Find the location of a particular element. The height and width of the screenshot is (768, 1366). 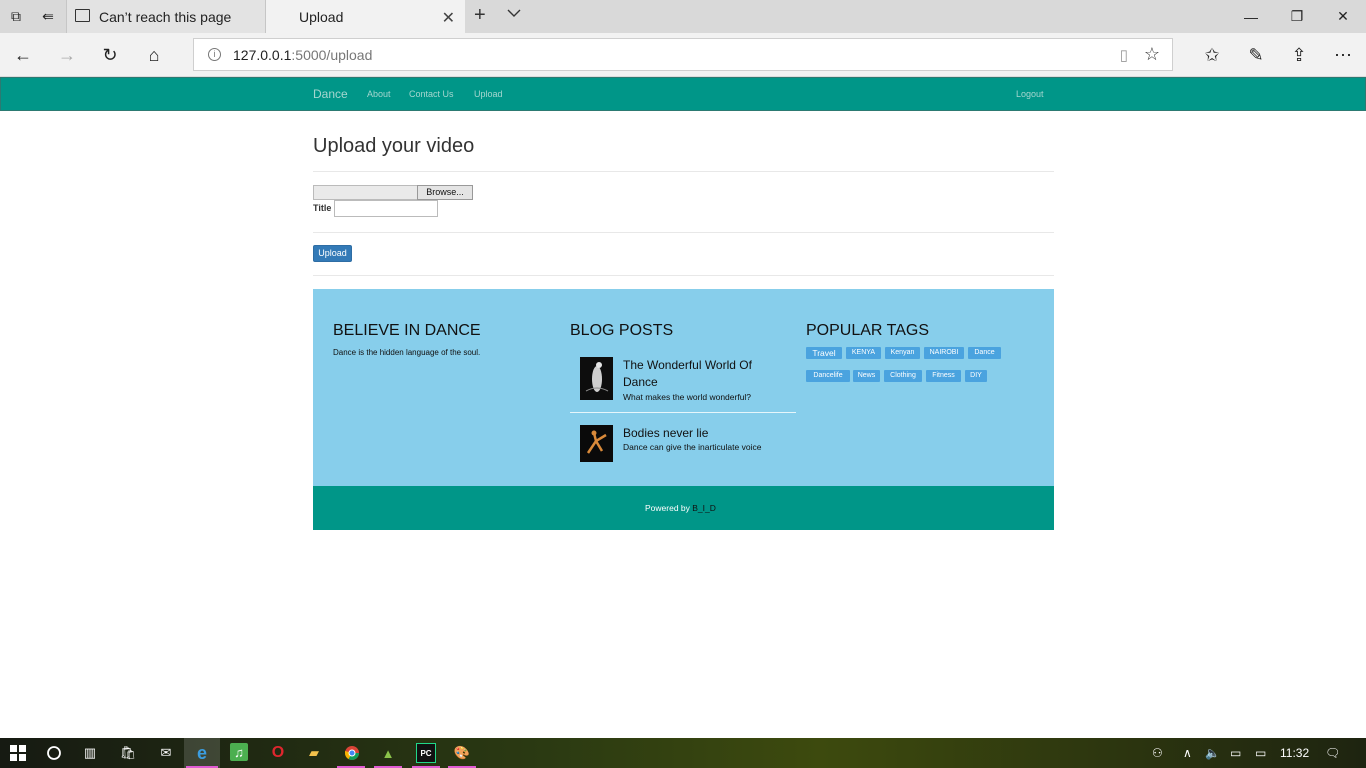

people-icon: ⚇ is located at coordinates (1157, 753).